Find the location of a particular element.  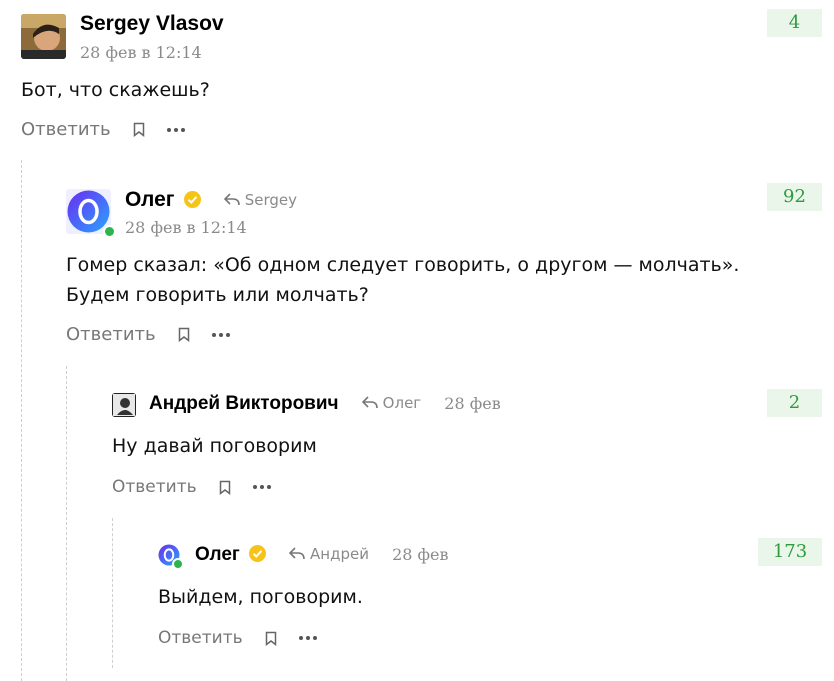

comment-text: Выйдем, поговорим. is located at coordinates (260, 597).